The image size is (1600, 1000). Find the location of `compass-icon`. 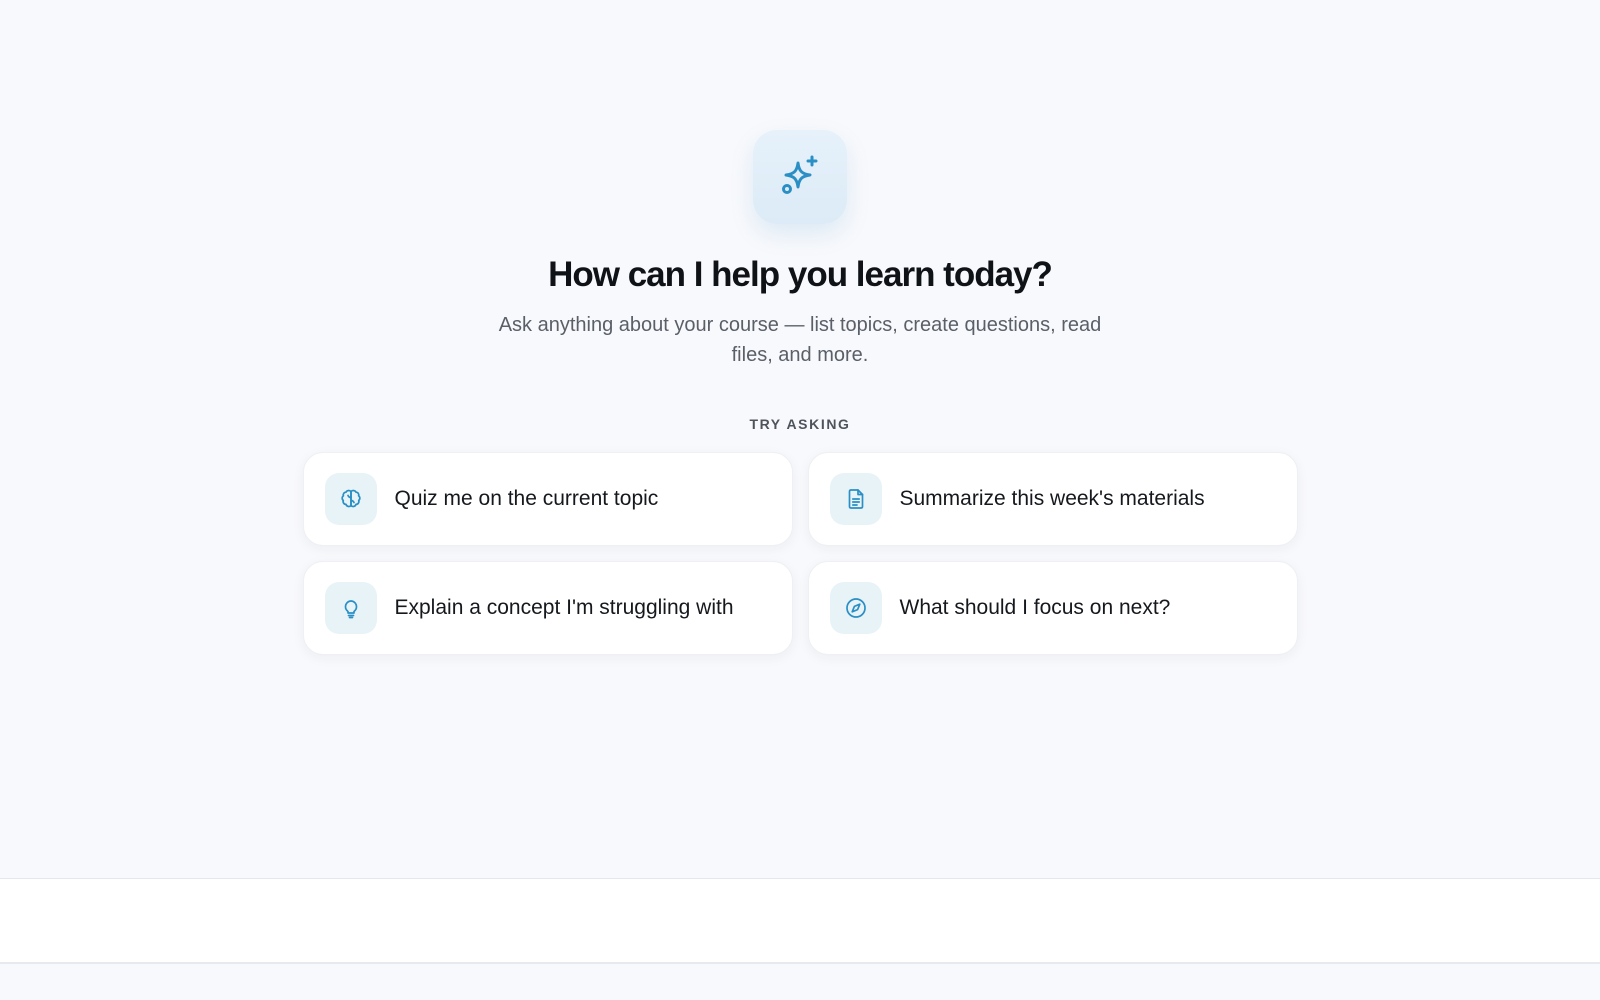

compass-icon is located at coordinates (855, 608).